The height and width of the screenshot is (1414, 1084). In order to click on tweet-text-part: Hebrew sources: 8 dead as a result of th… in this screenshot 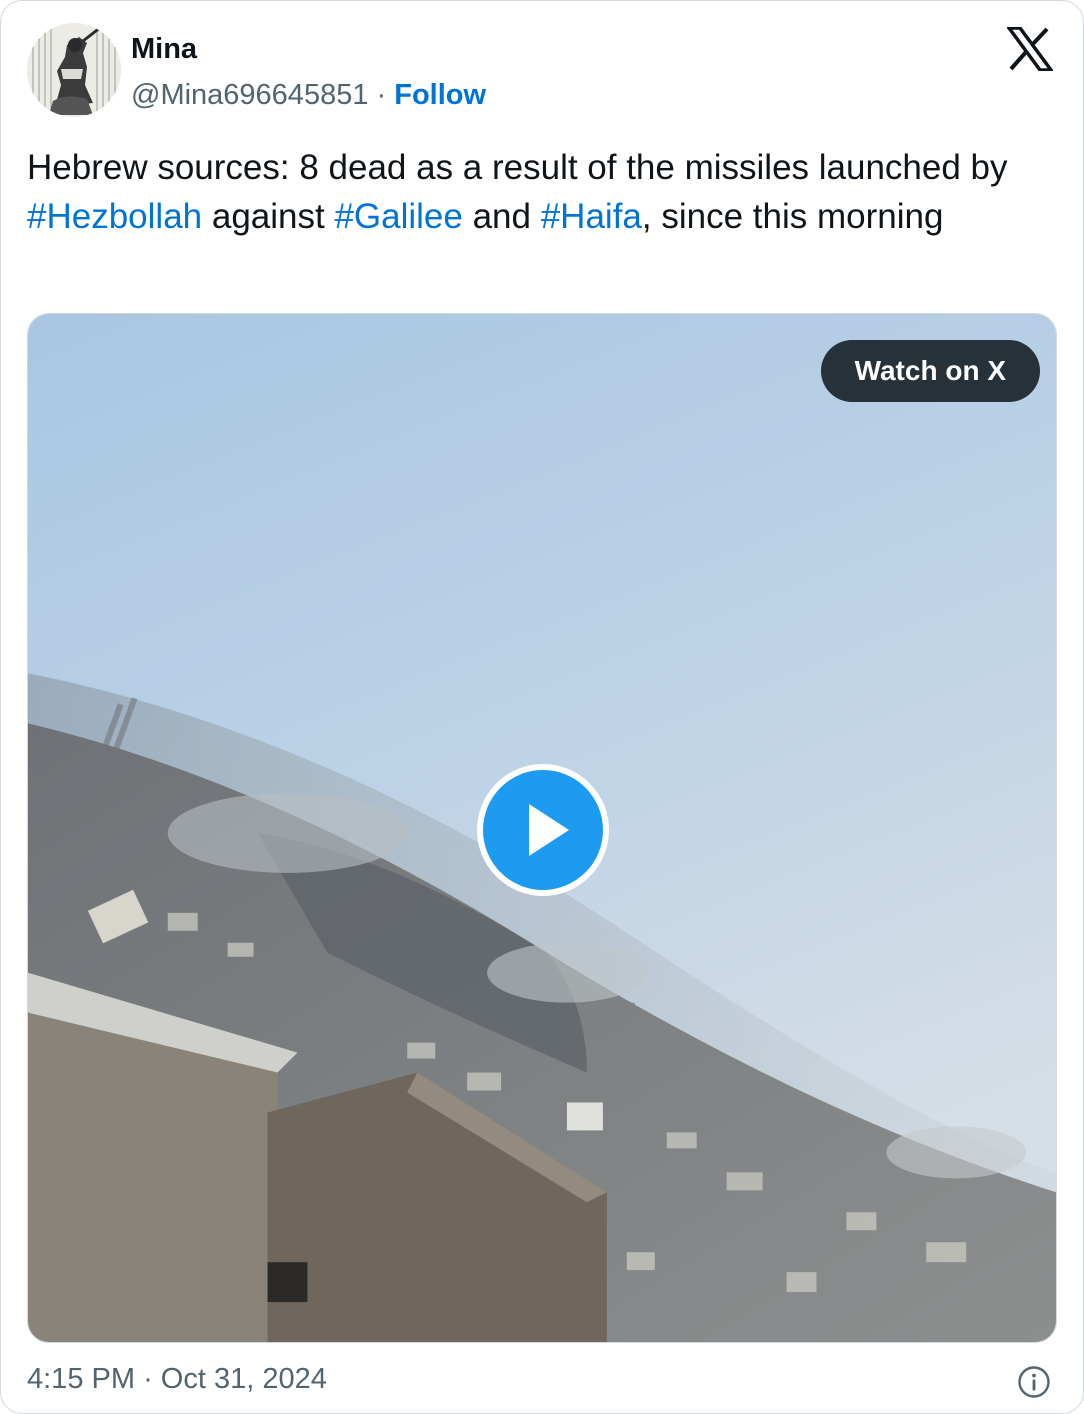, I will do `click(517, 167)`.